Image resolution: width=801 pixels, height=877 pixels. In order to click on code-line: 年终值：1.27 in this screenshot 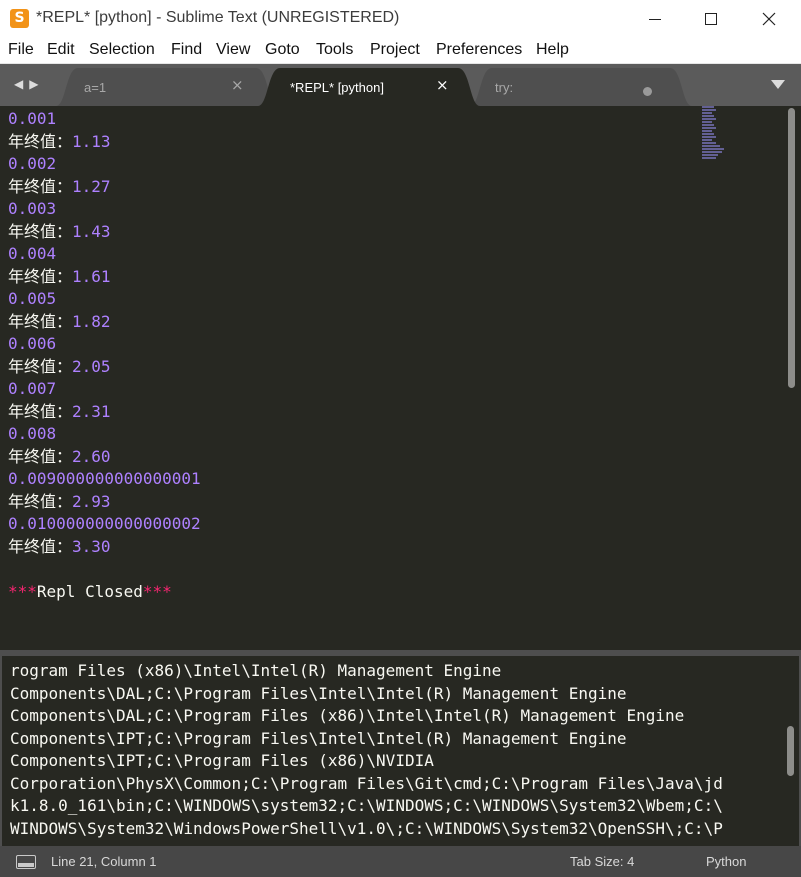, I will do `click(104, 187)`.